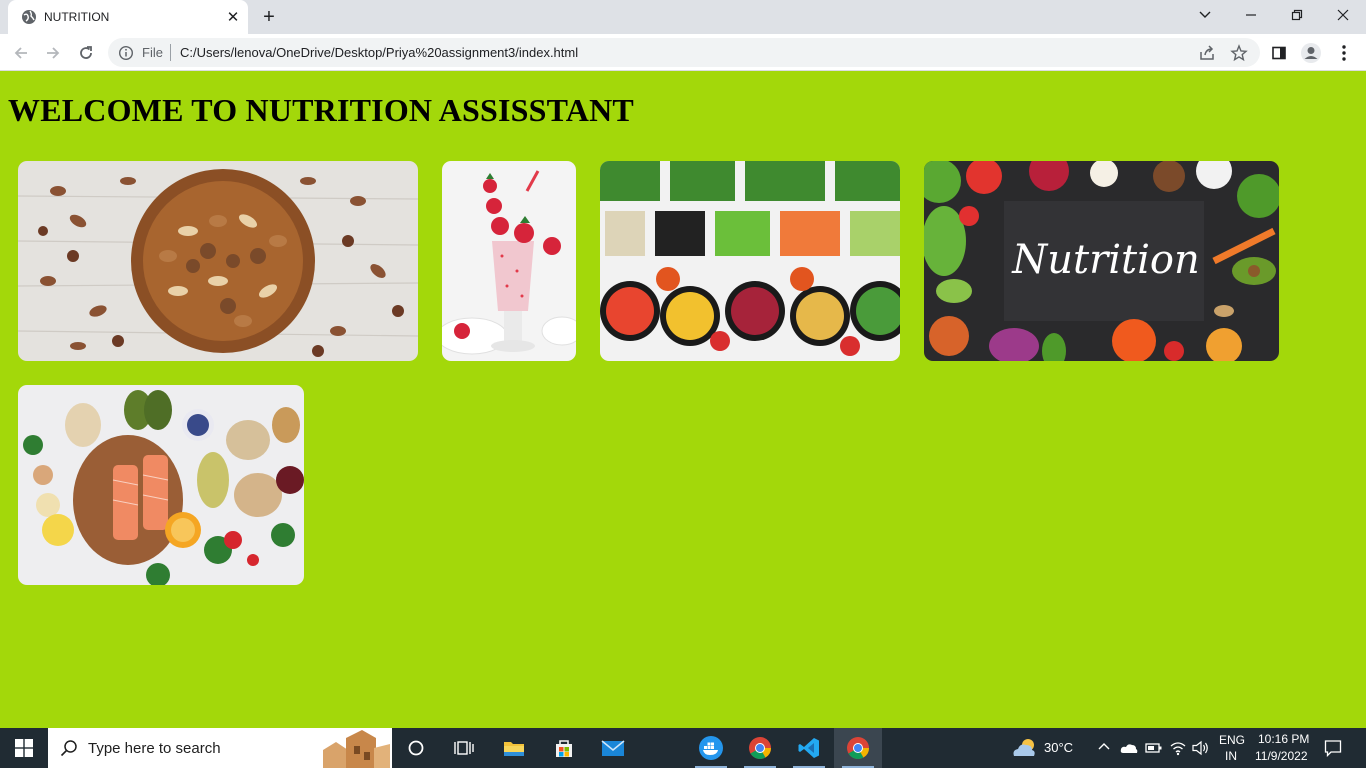 This screenshot has height=768, width=1366. I want to click on new-tab-button: +, so click(269, 17).